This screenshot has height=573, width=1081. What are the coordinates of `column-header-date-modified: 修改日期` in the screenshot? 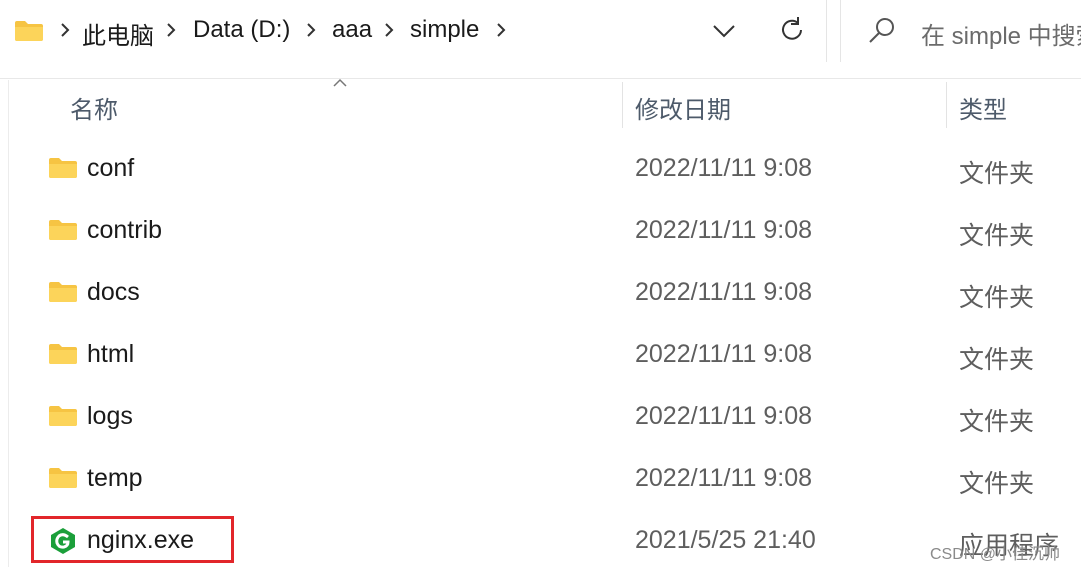 It's located at (683, 107).